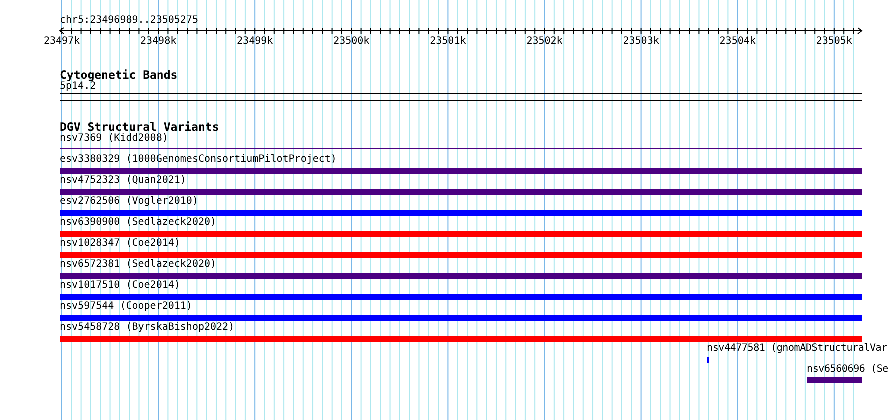 The height and width of the screenshot is (420, 890). What do you see at coordinates (448, 41) in the screenshot?
I see `tick-label: 23501k` at bounding box center [448, 41].